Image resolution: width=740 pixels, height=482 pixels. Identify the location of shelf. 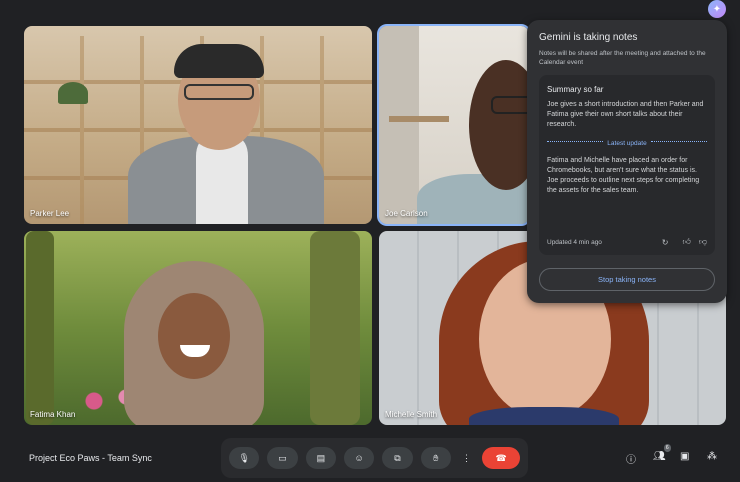
(419, 119).